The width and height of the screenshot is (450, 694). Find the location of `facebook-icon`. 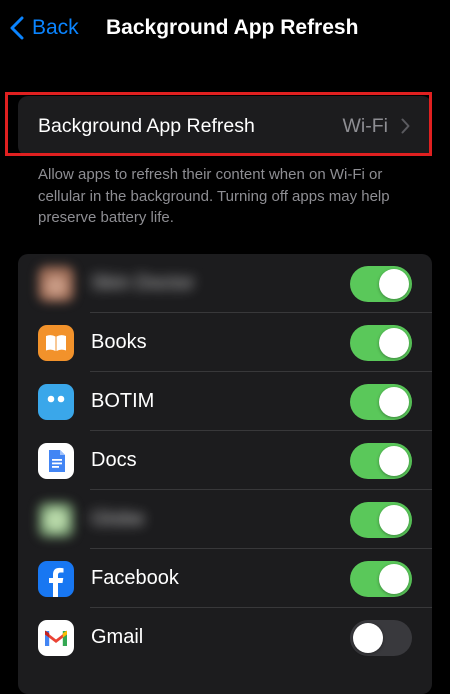

facebook-icon is located at coordinates (56, 579).